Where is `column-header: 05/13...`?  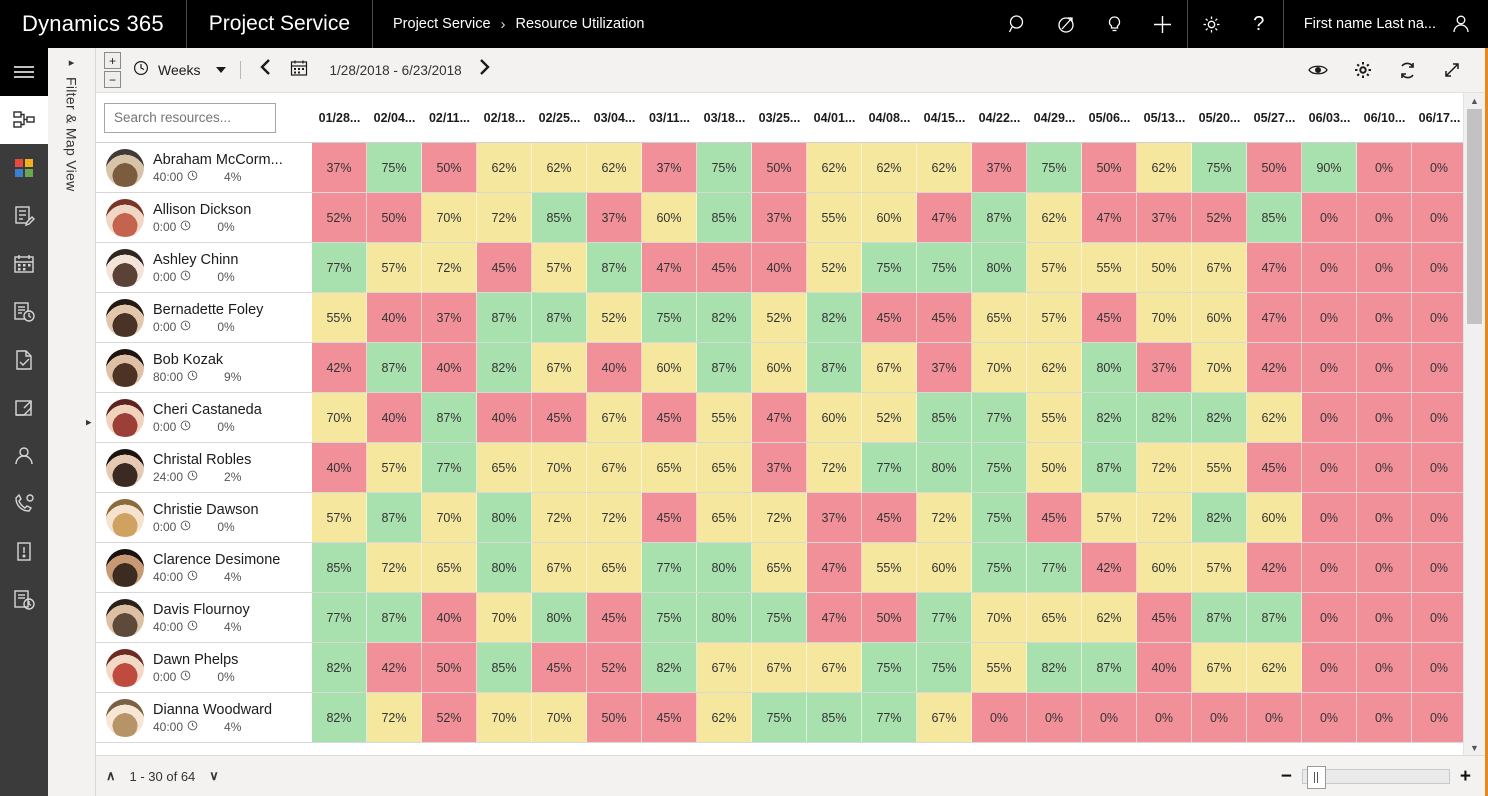
column-header: 05/13... is located at coordinates (1164, 117).